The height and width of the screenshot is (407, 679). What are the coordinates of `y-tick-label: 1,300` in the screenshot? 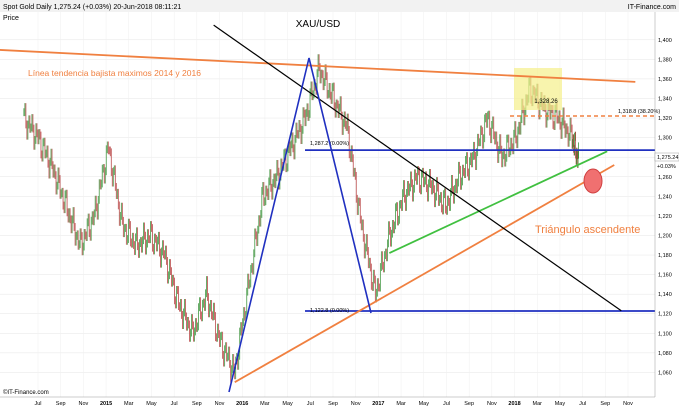 It's located at (665, 139).